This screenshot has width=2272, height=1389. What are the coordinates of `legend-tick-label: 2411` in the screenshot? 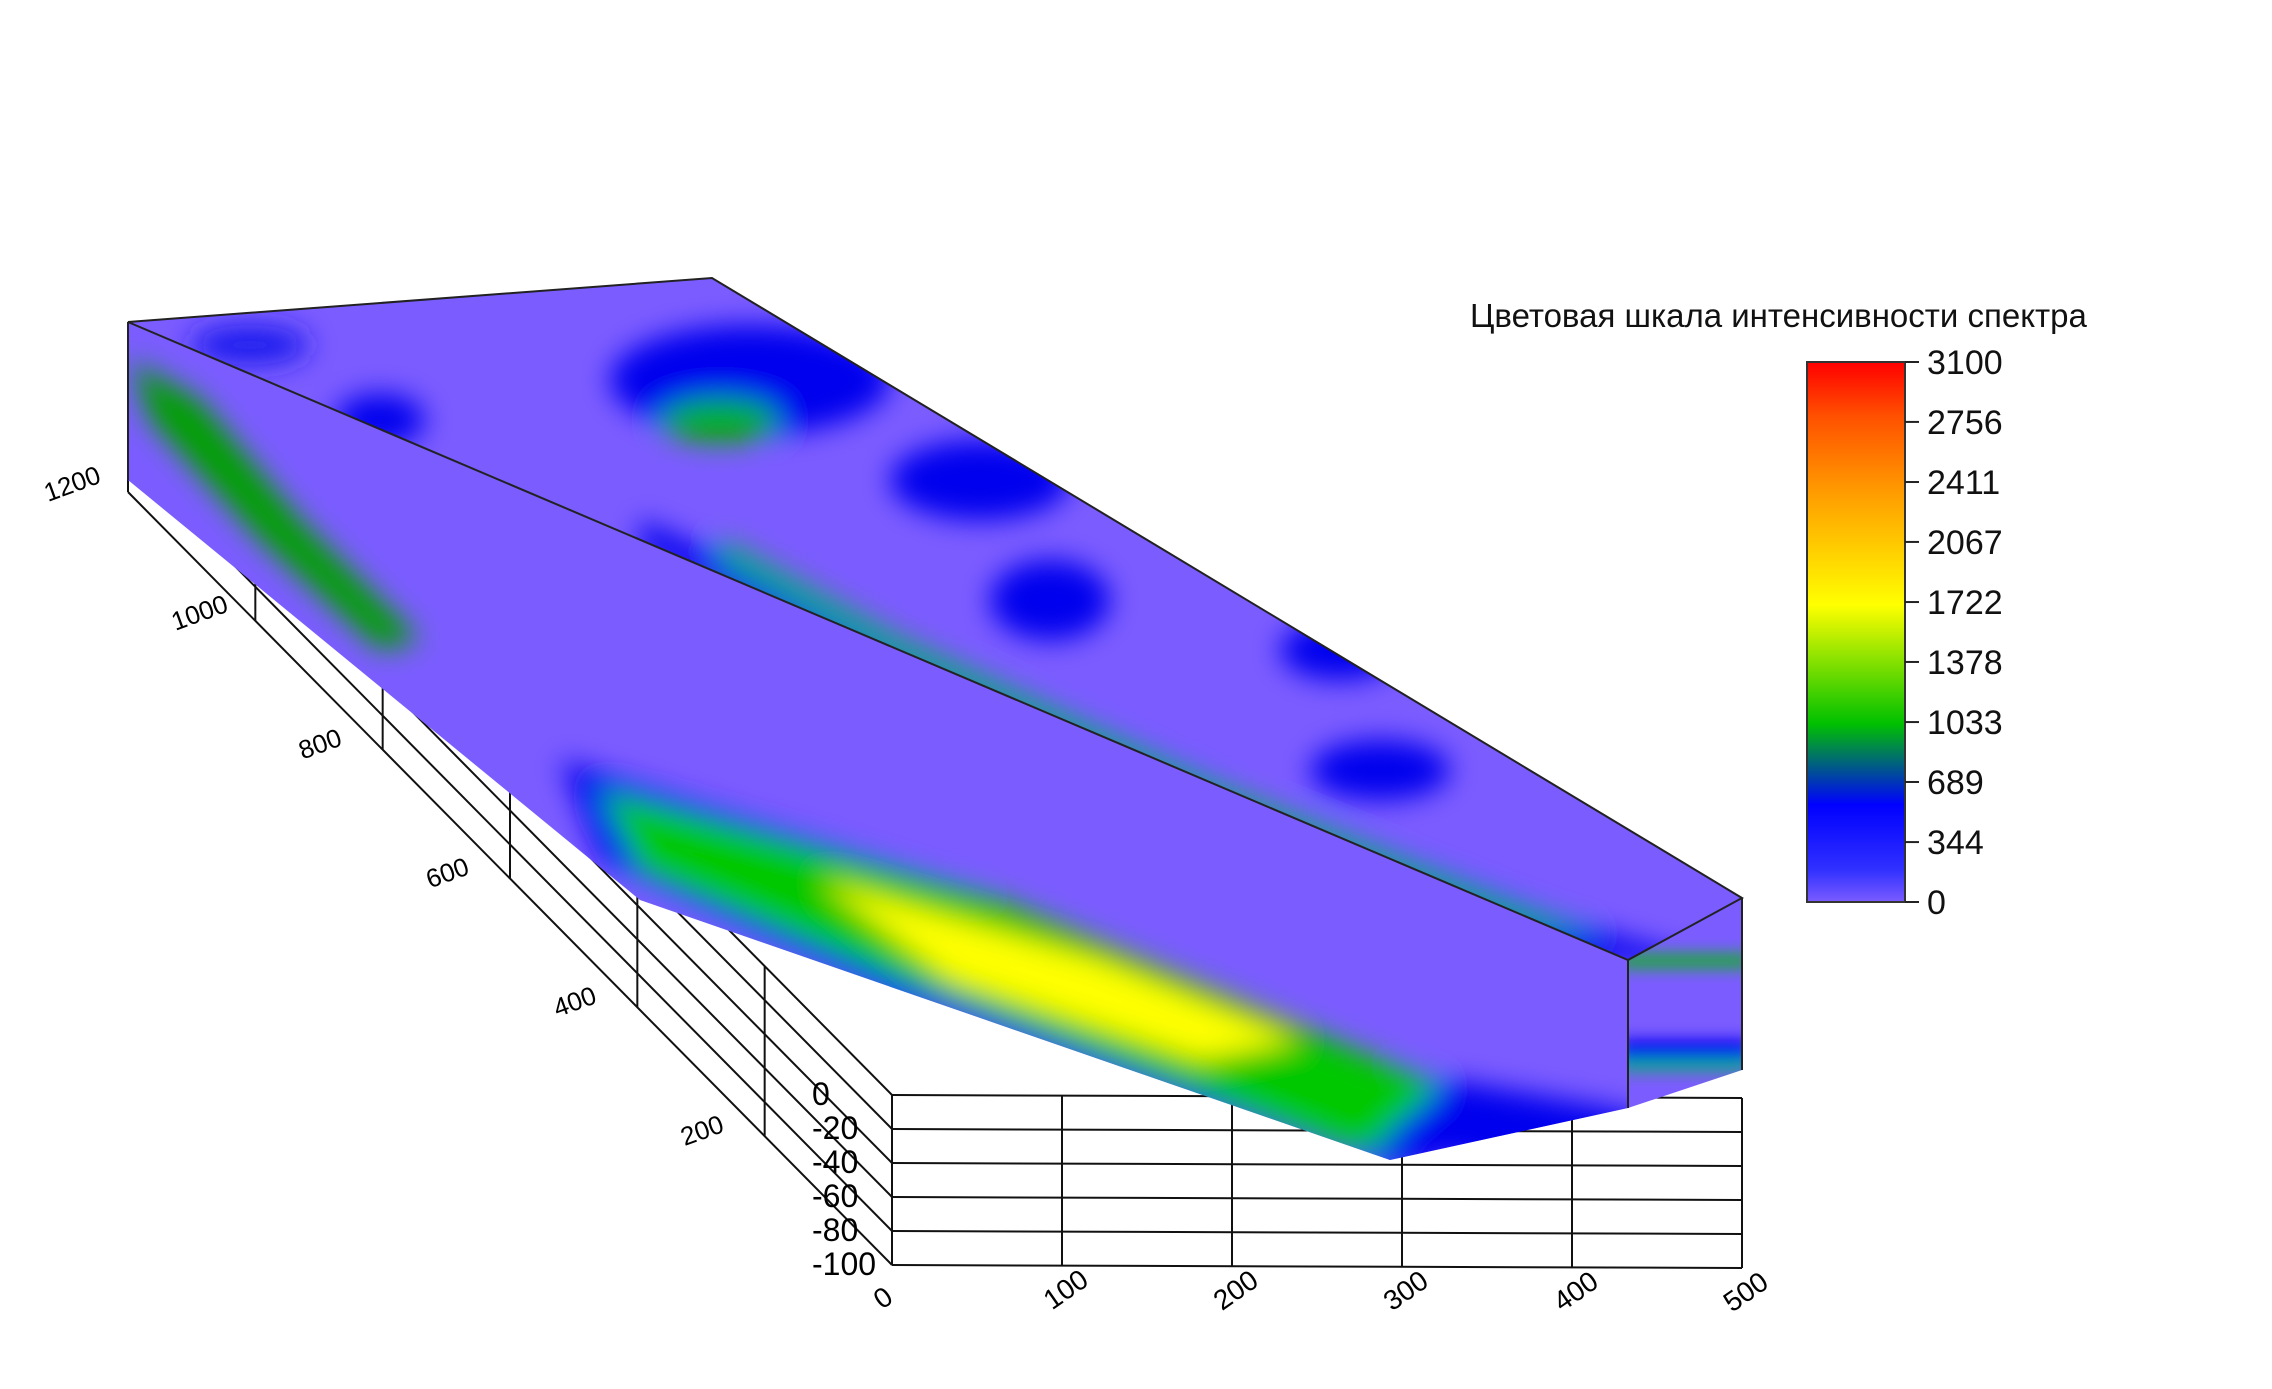 It's located at (1963, 483).